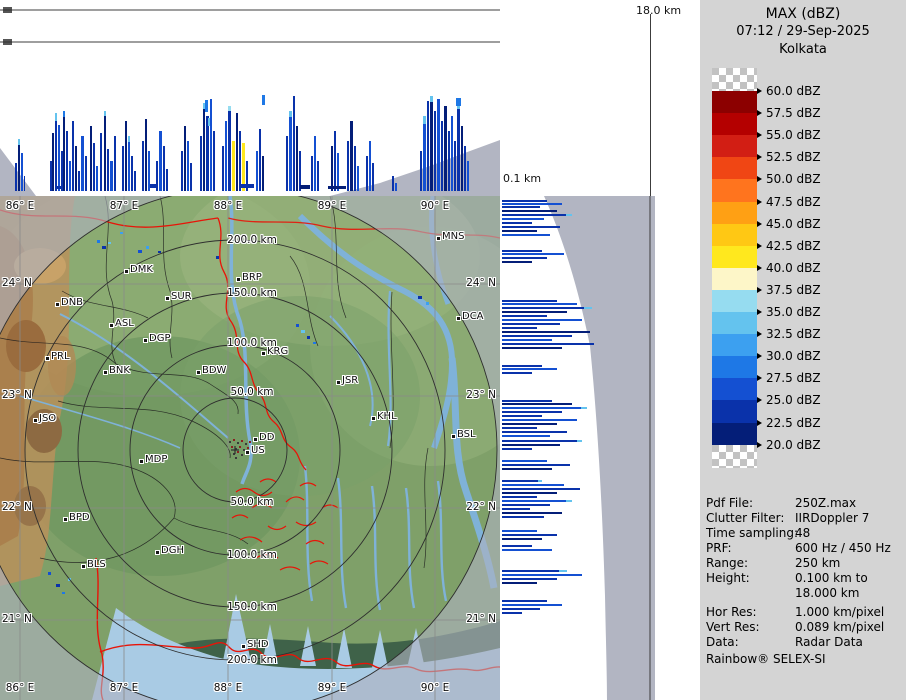  What do you see at coordinates (793, 245) in the screenshot?
I see `scale-label-text: 42.5 dBZ` at bounding box center [793, 245].